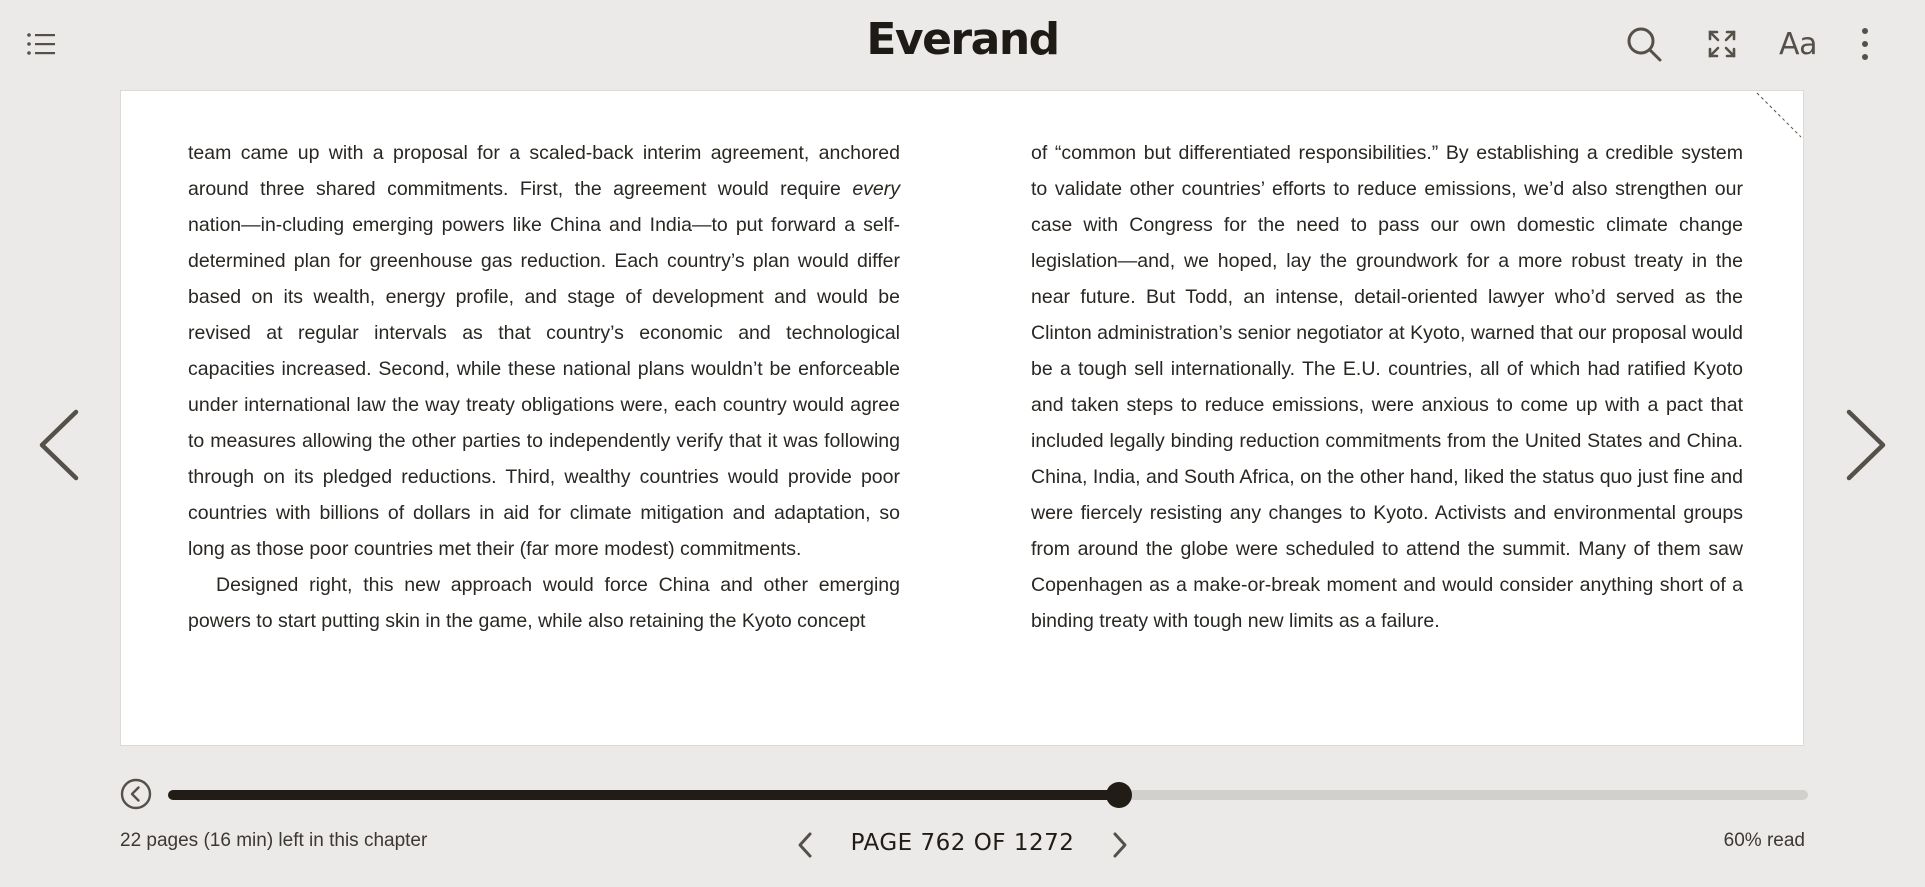 The image size is (1925, 887). I want to click on next-page-button, so click(1865, 445).